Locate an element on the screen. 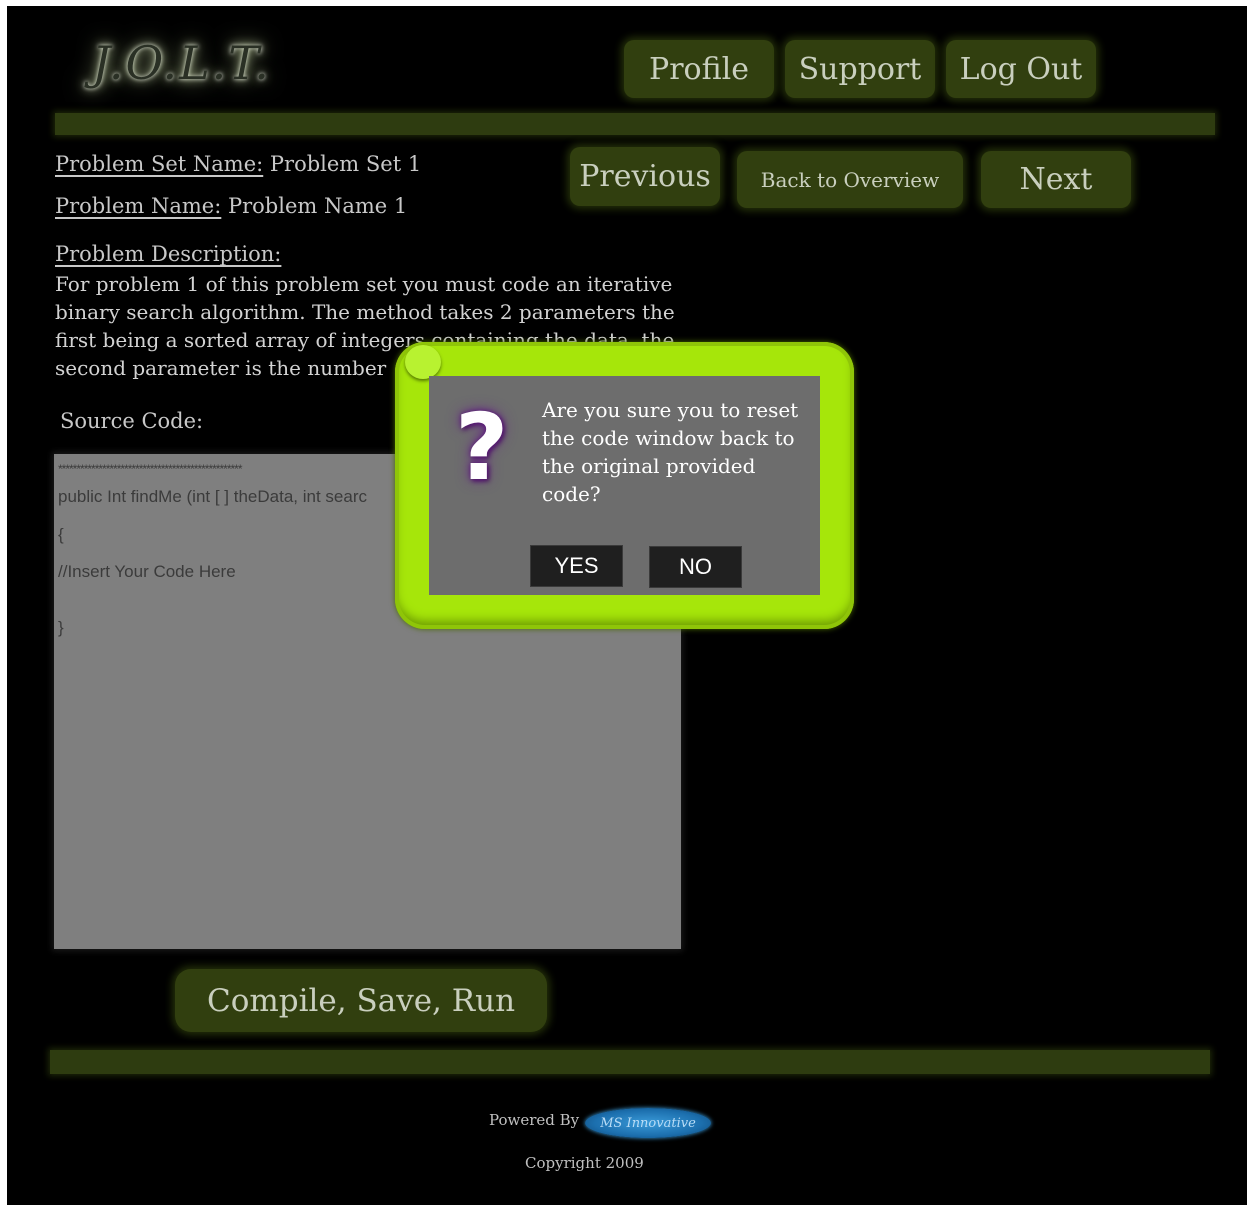 Image resolution: width=1253 pixels, height=1205 pixels. brand-logo-text: MS Innovative is located at coordinates (648, 1123).